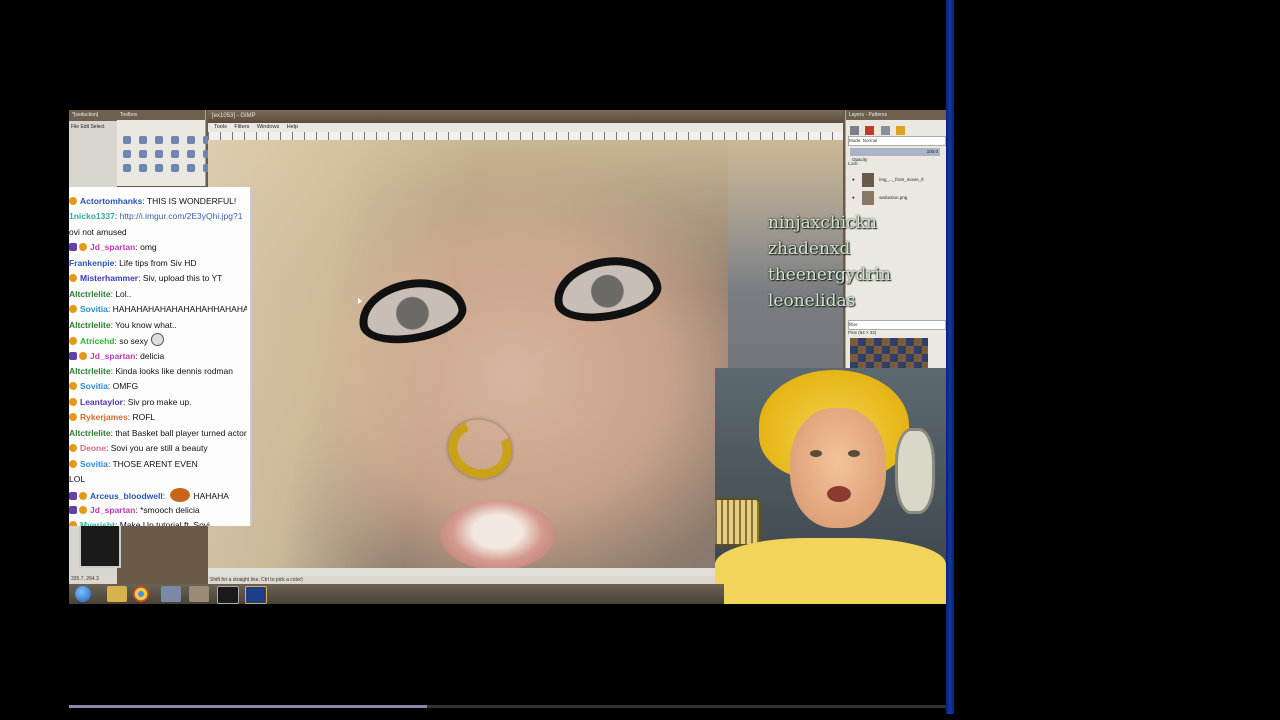 This screenshot has width=1280, height=720. Describe the element at coordinates (915, 471) in the screenshot. I see `headphones` at that location.